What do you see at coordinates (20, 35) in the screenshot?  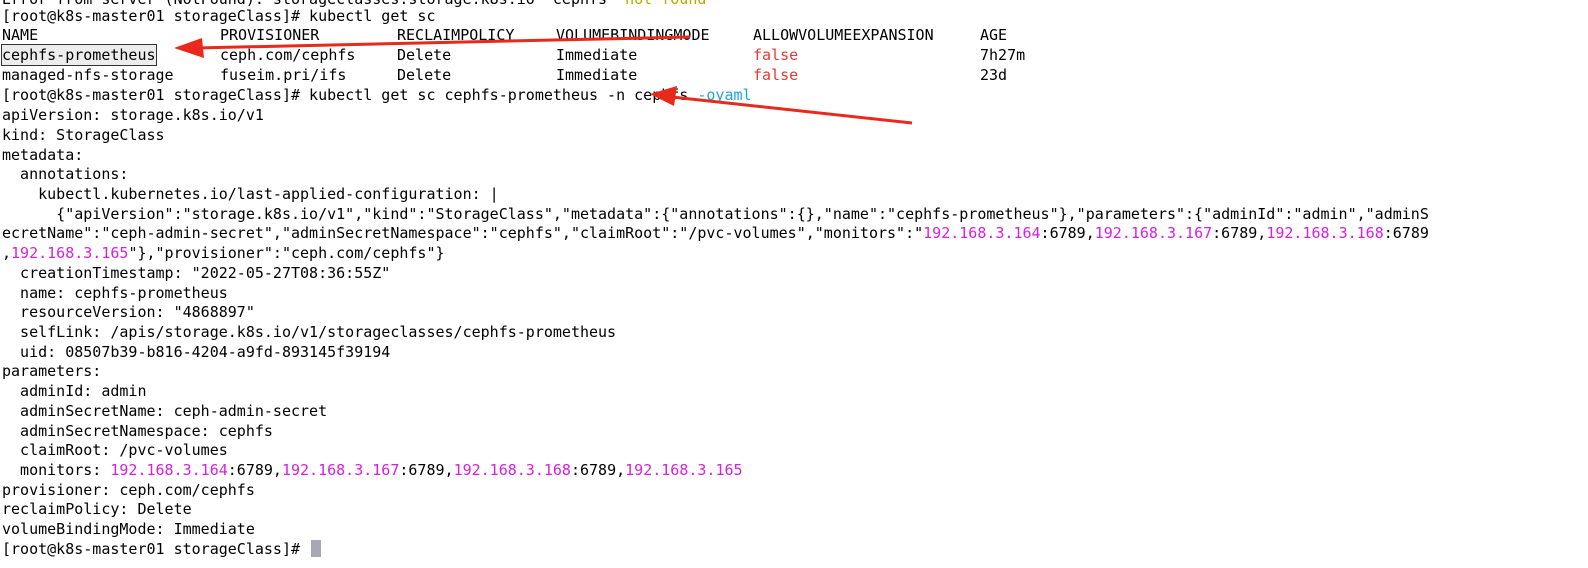 I see `header-name: NAME` at bounding box center [20, 35].